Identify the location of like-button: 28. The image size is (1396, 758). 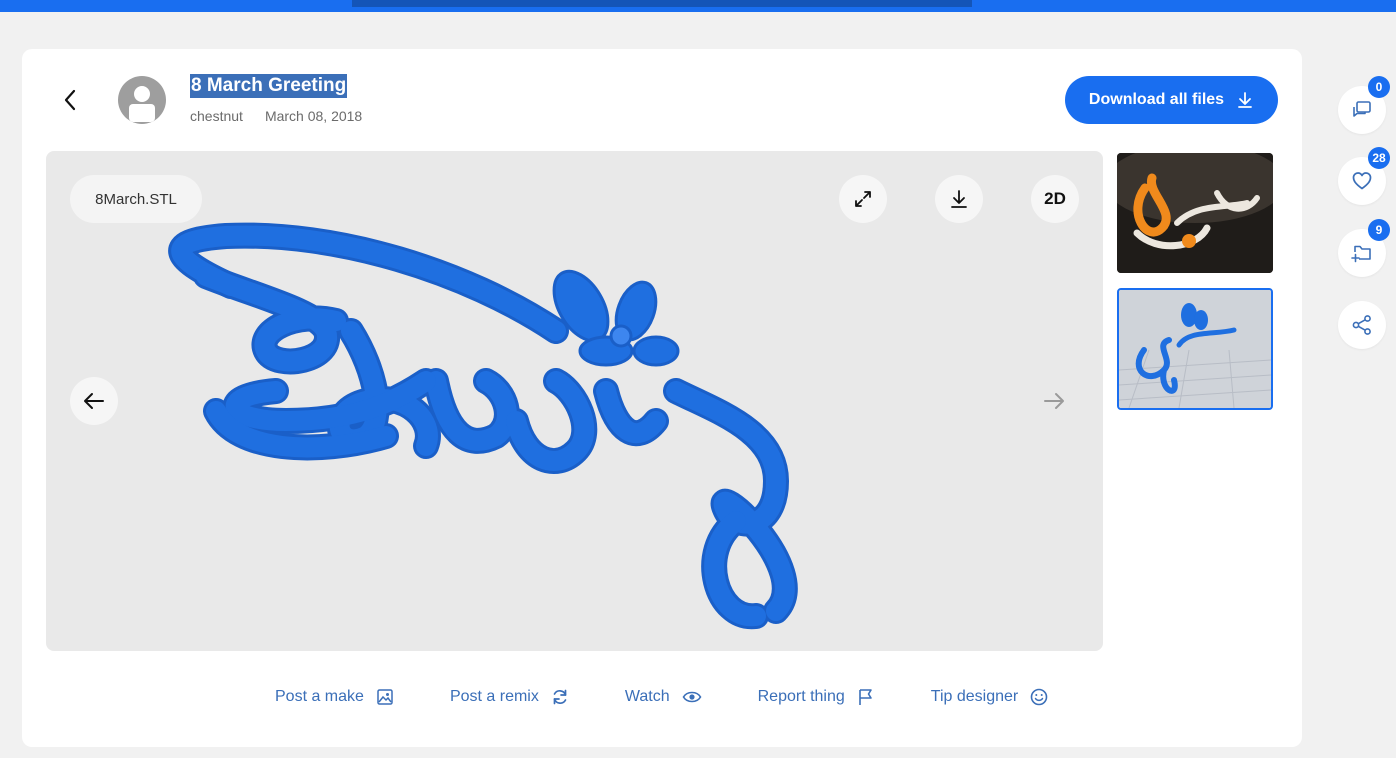
(1364, 176).